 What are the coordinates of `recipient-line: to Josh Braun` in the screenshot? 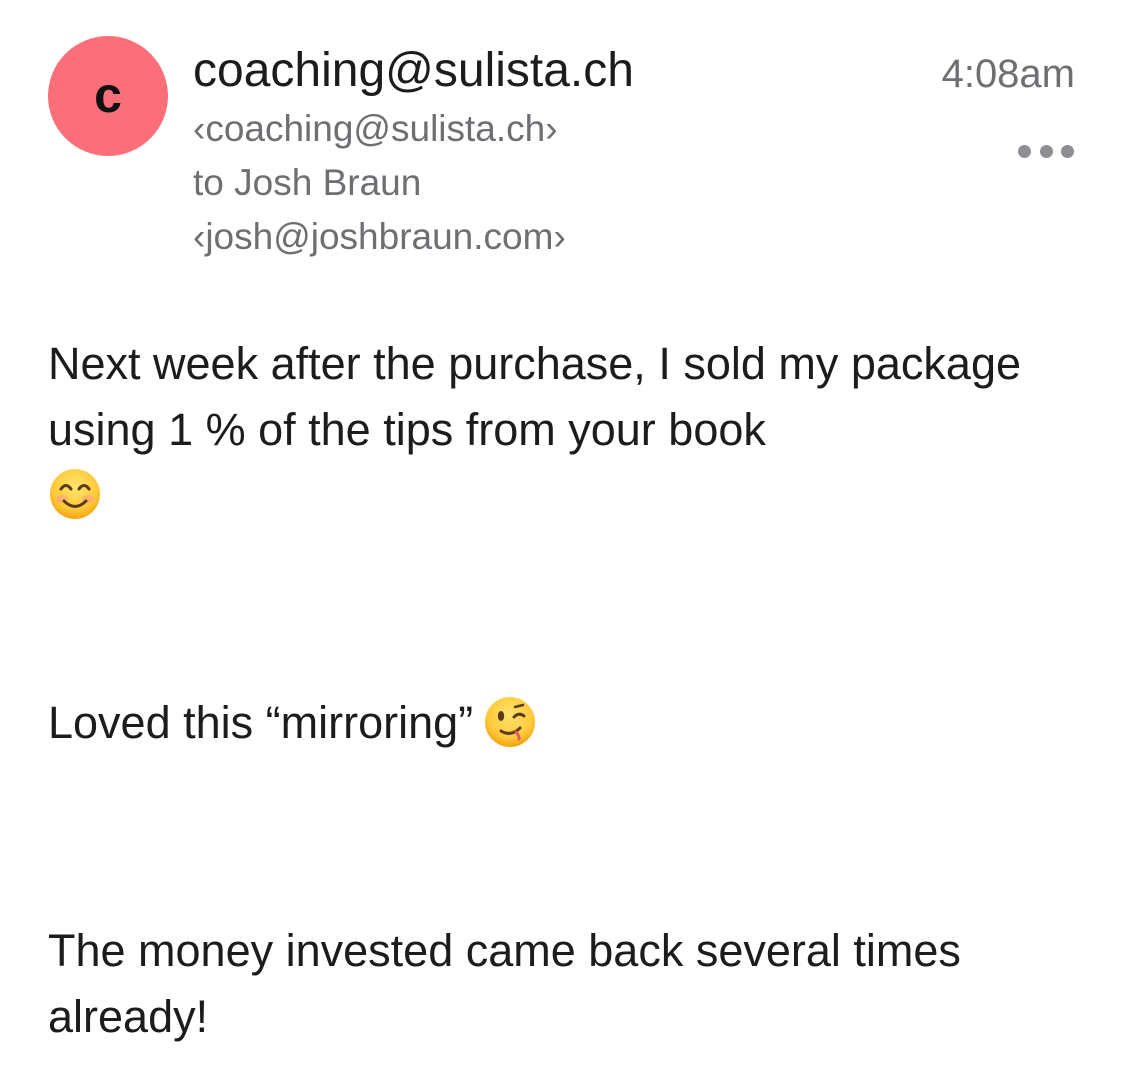 It's located at (307, 182).